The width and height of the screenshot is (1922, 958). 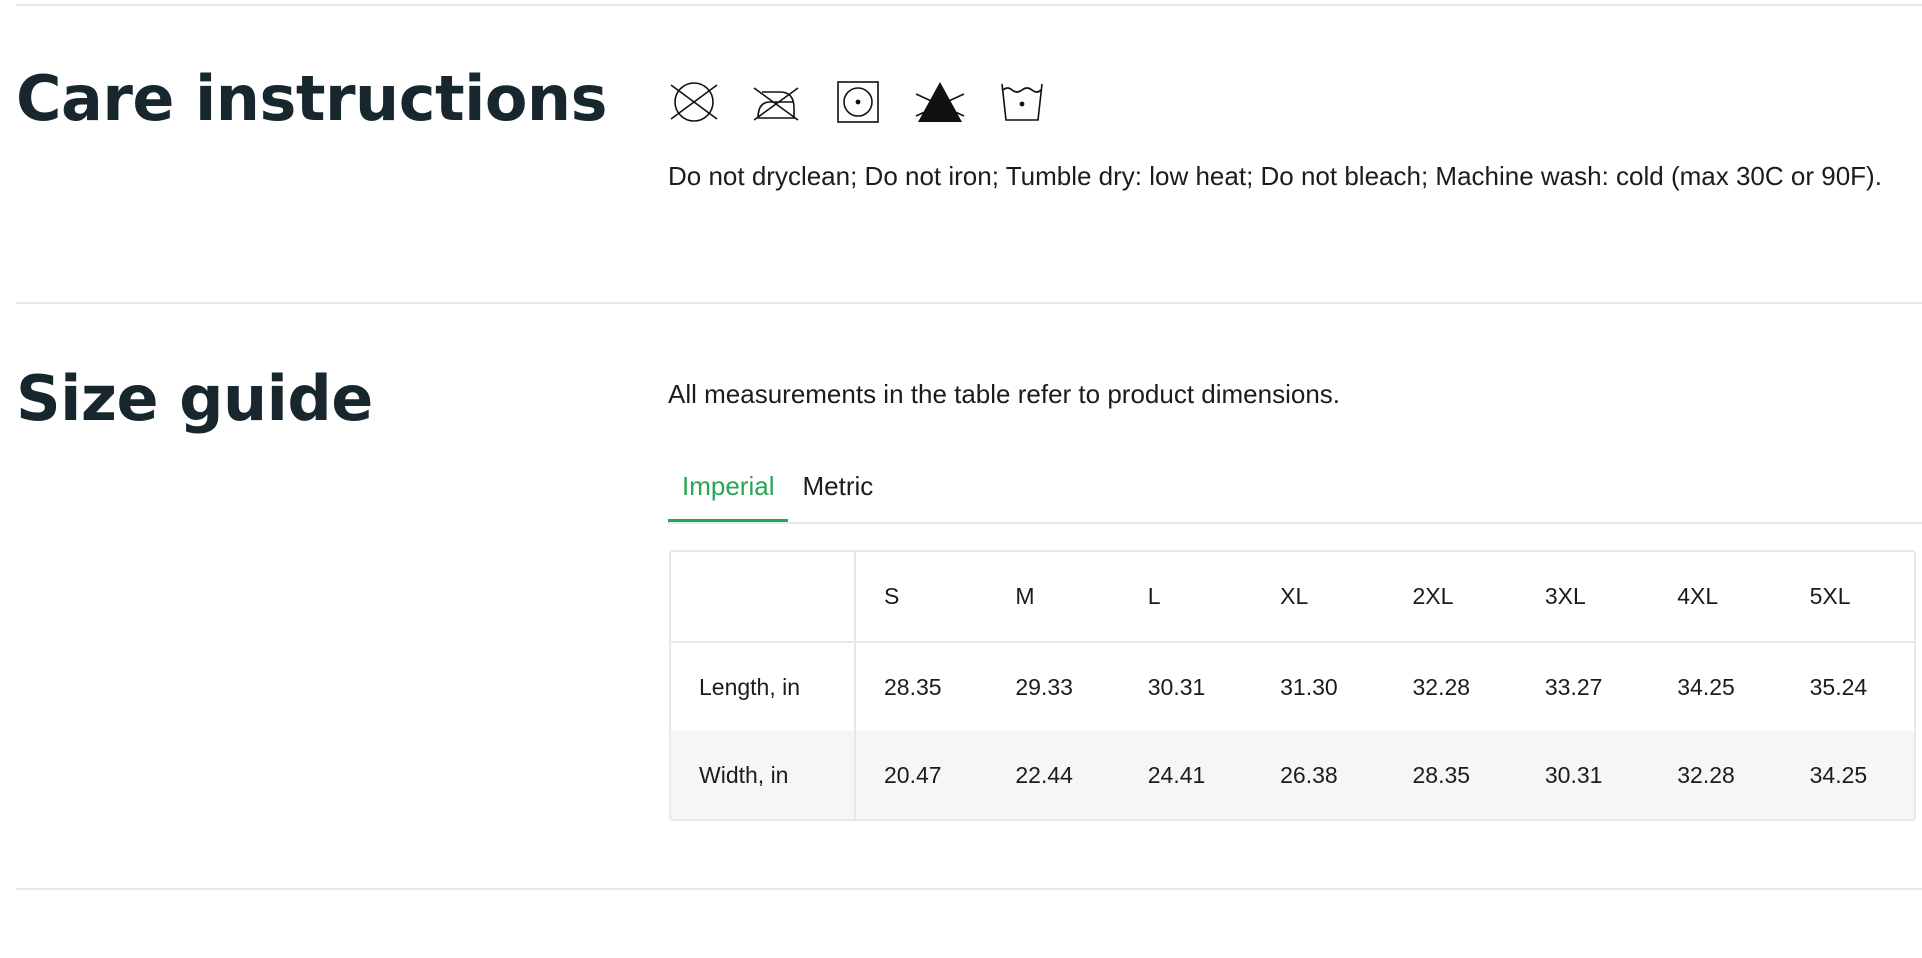 What do you see at coordinates (969, 303) in the screenshot?
I see `section-divider` at bounding box center [969, 303].